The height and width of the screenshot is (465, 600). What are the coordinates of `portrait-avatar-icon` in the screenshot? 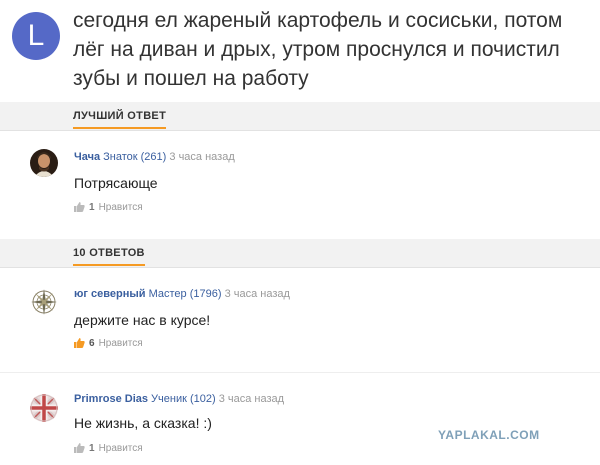 It's located at (44, 163).